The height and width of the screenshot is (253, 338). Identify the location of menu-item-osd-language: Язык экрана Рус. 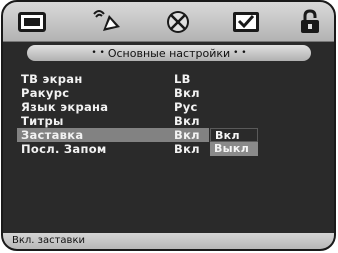
(172, 107).